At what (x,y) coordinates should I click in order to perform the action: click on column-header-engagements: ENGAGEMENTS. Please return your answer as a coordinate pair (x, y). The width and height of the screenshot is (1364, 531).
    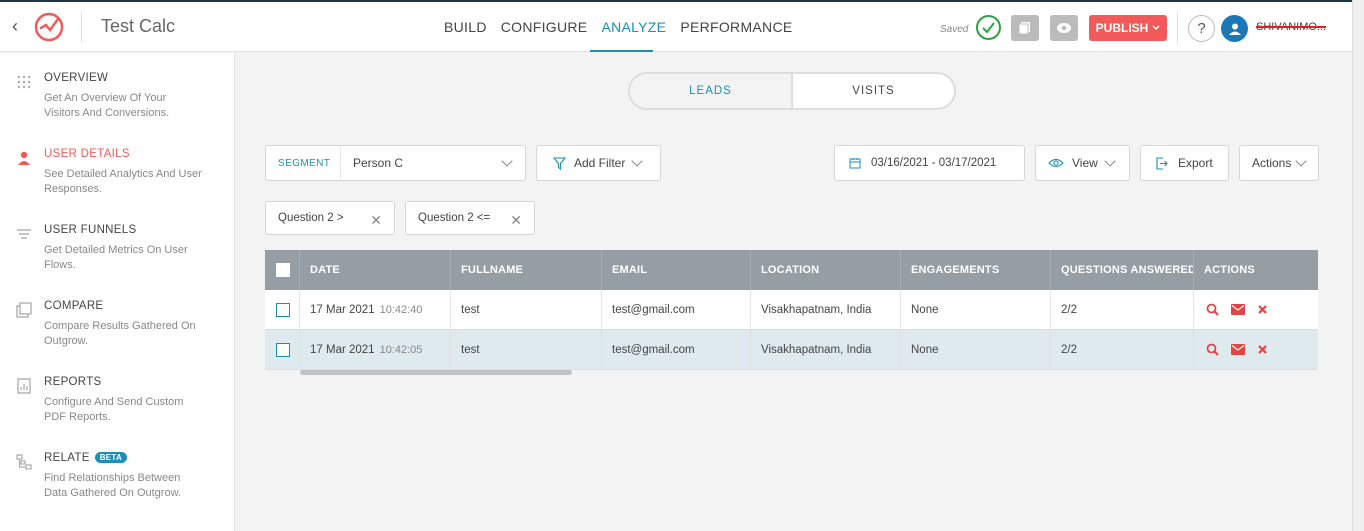
    Looking at the image, I should click on (976, 270).